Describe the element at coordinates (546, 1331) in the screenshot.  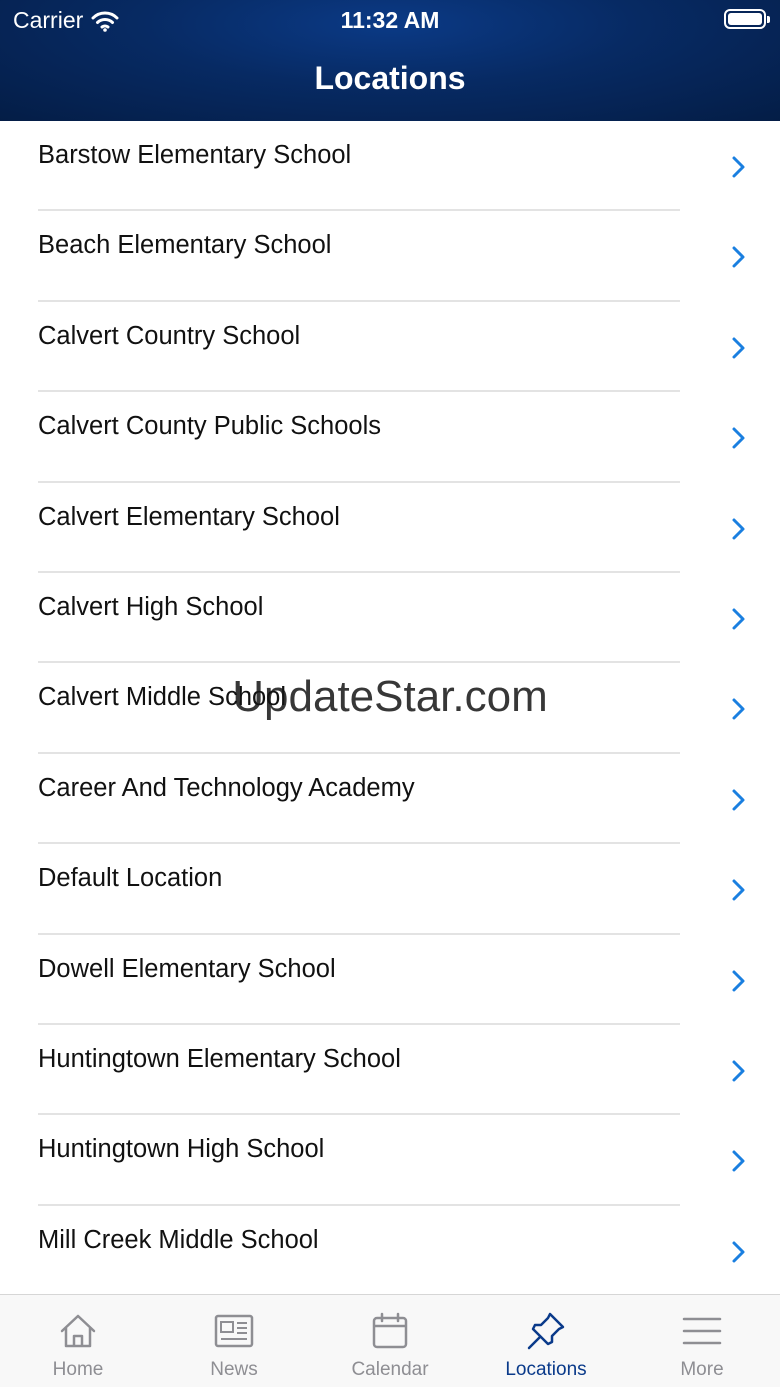
I see `pushpin-icon` at that location.